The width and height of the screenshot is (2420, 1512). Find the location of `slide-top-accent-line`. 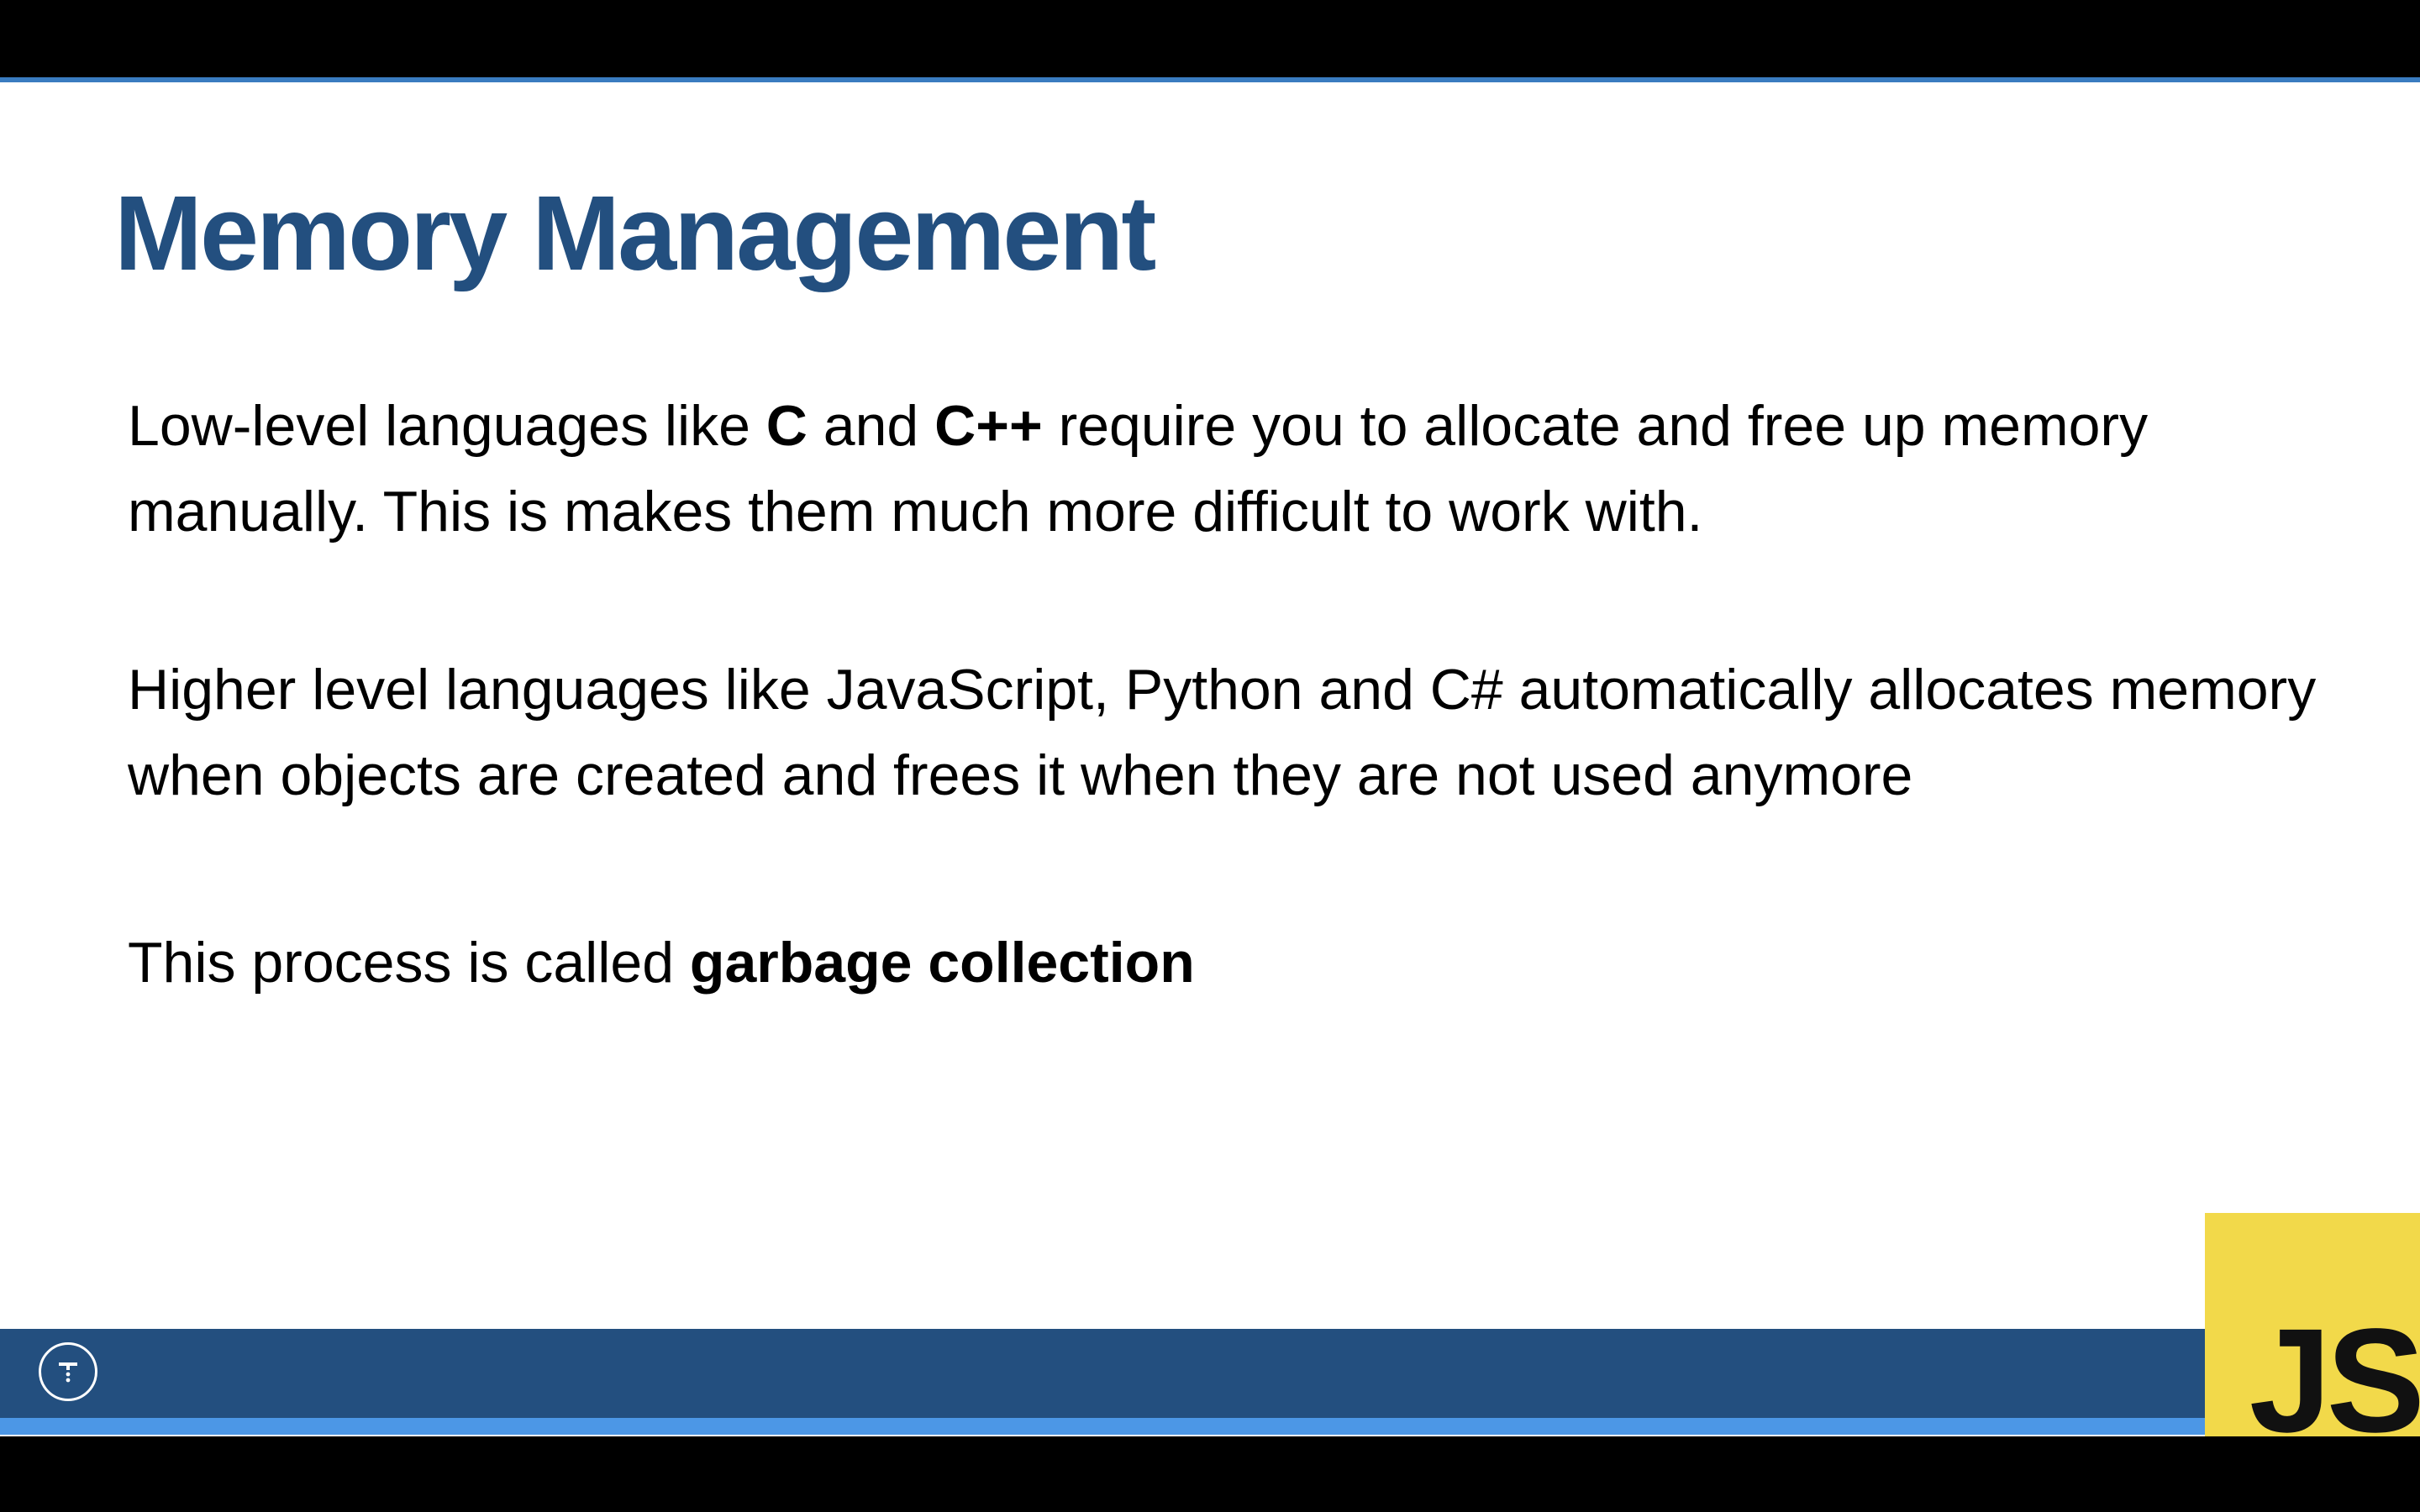

slide-top-accent-line is located at coordinates (1210, 79).